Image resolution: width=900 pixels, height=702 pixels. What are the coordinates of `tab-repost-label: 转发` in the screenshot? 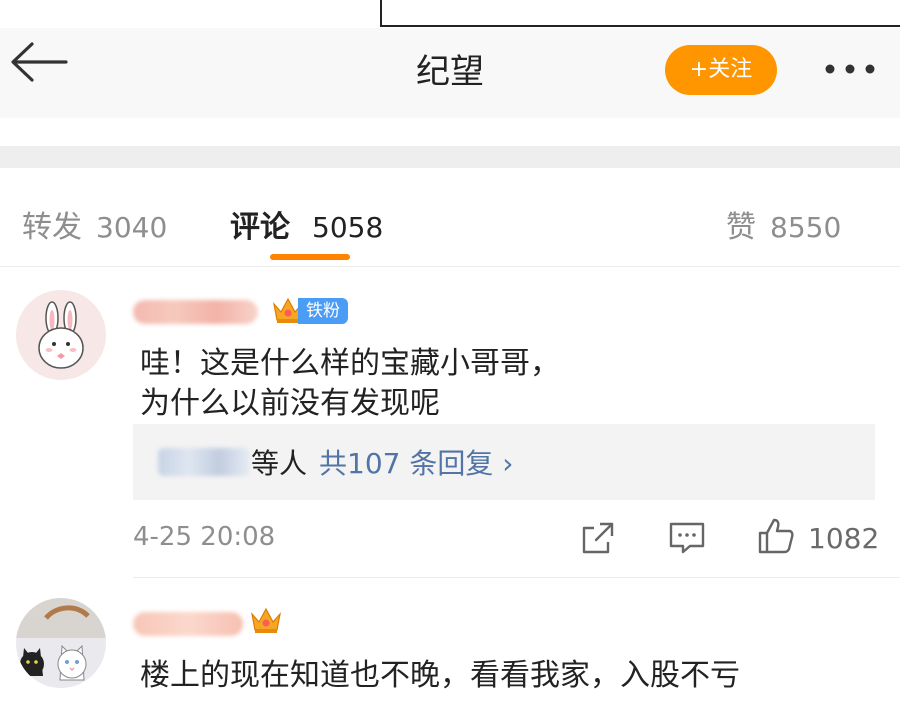 It's located at (52, 227).